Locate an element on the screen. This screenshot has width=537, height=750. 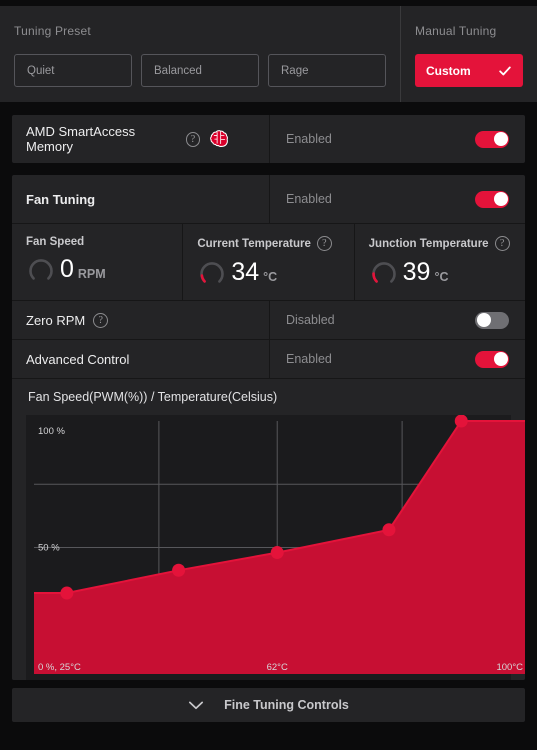
advanced-control-state: Enabled is located at coordinates (309, 359).